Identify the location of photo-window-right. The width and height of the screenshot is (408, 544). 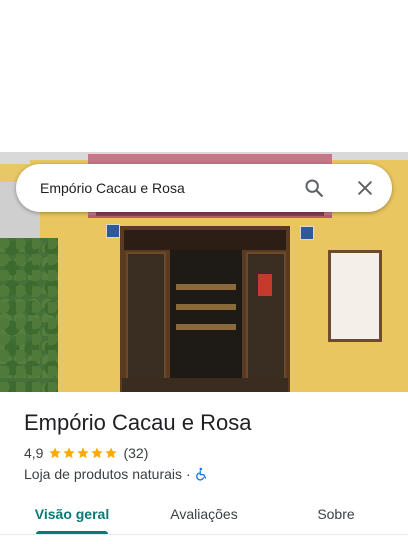
(266, 319).